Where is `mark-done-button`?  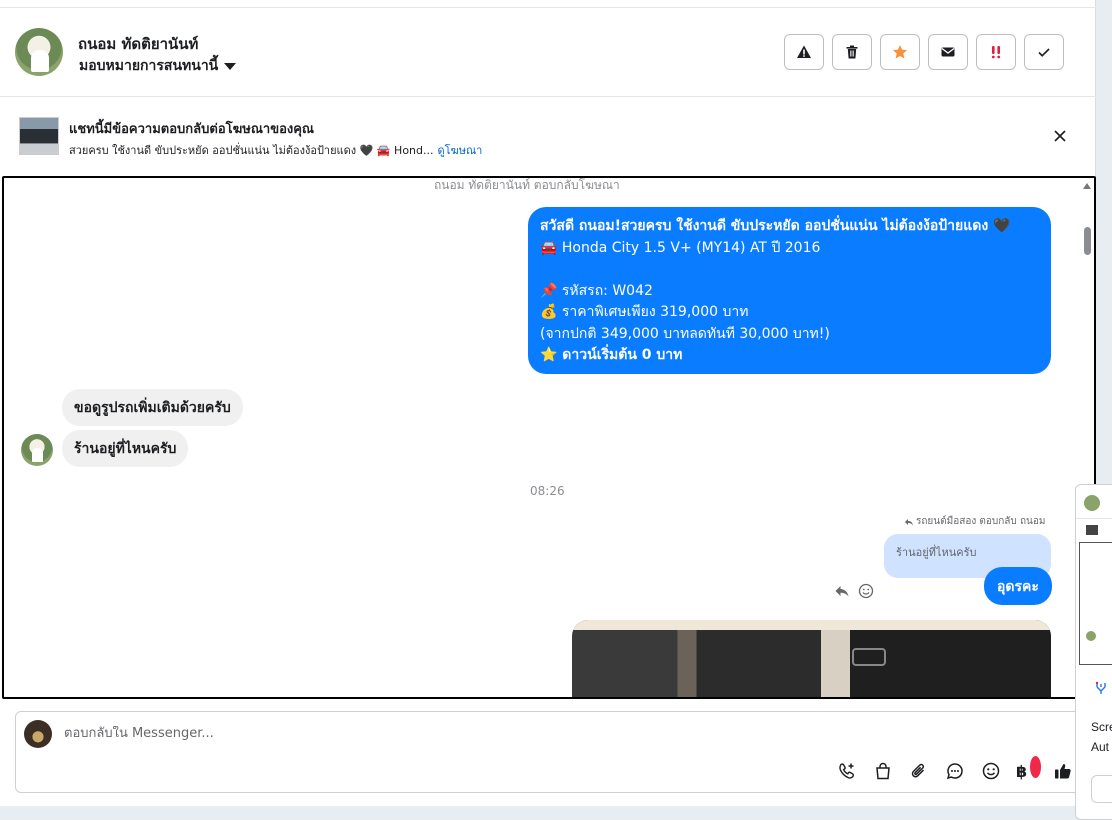
mark-done-button is located at coordinates (1044, 52).